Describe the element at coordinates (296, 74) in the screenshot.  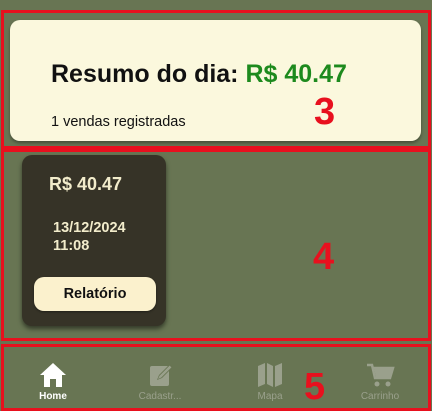
I see `summary-total-amount: R$ 40.47` at that location.